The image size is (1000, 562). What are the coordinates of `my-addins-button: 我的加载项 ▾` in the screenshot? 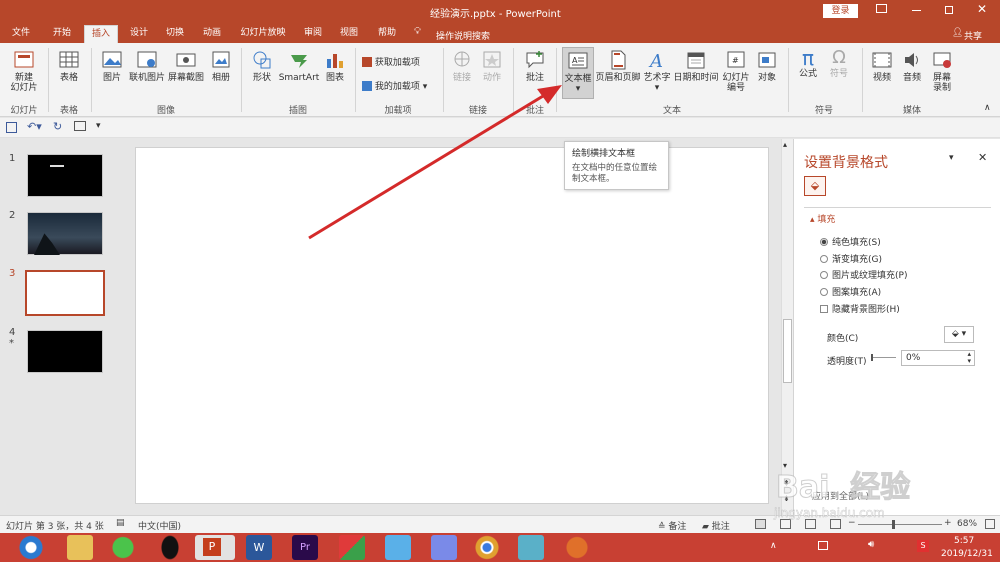 It's located at (394, 85).